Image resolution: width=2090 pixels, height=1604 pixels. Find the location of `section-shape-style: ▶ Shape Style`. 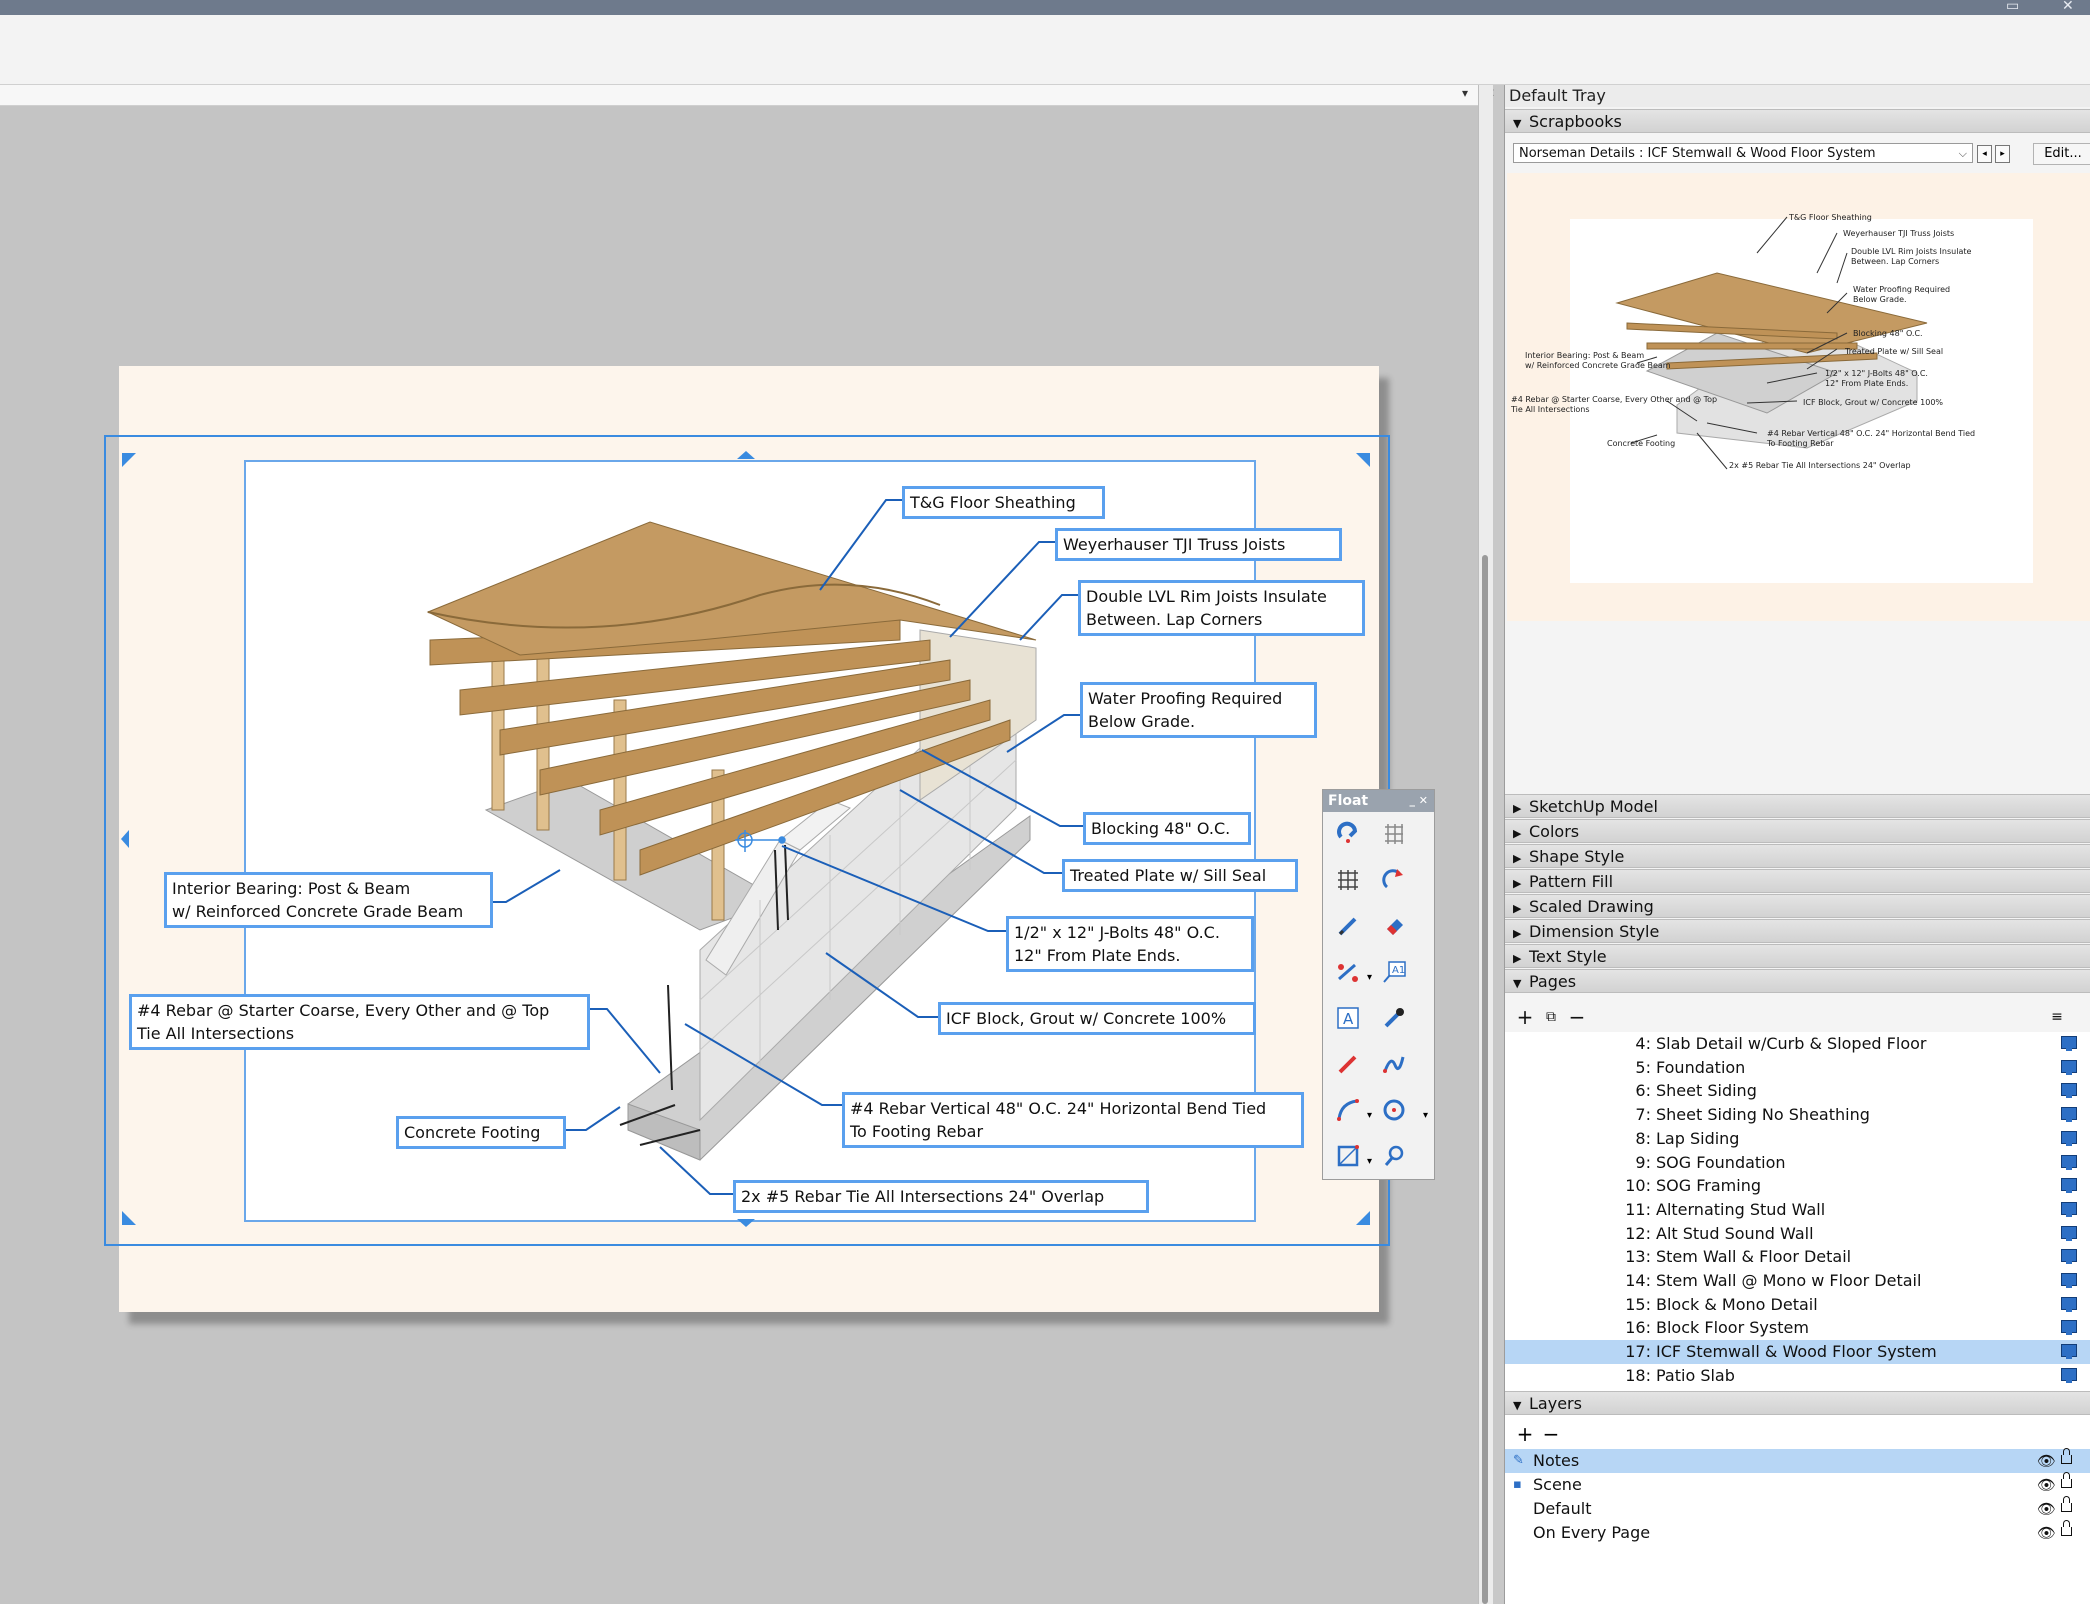

section-shape-style: ▶ Shape Style is located at coordinates (1797, 856).